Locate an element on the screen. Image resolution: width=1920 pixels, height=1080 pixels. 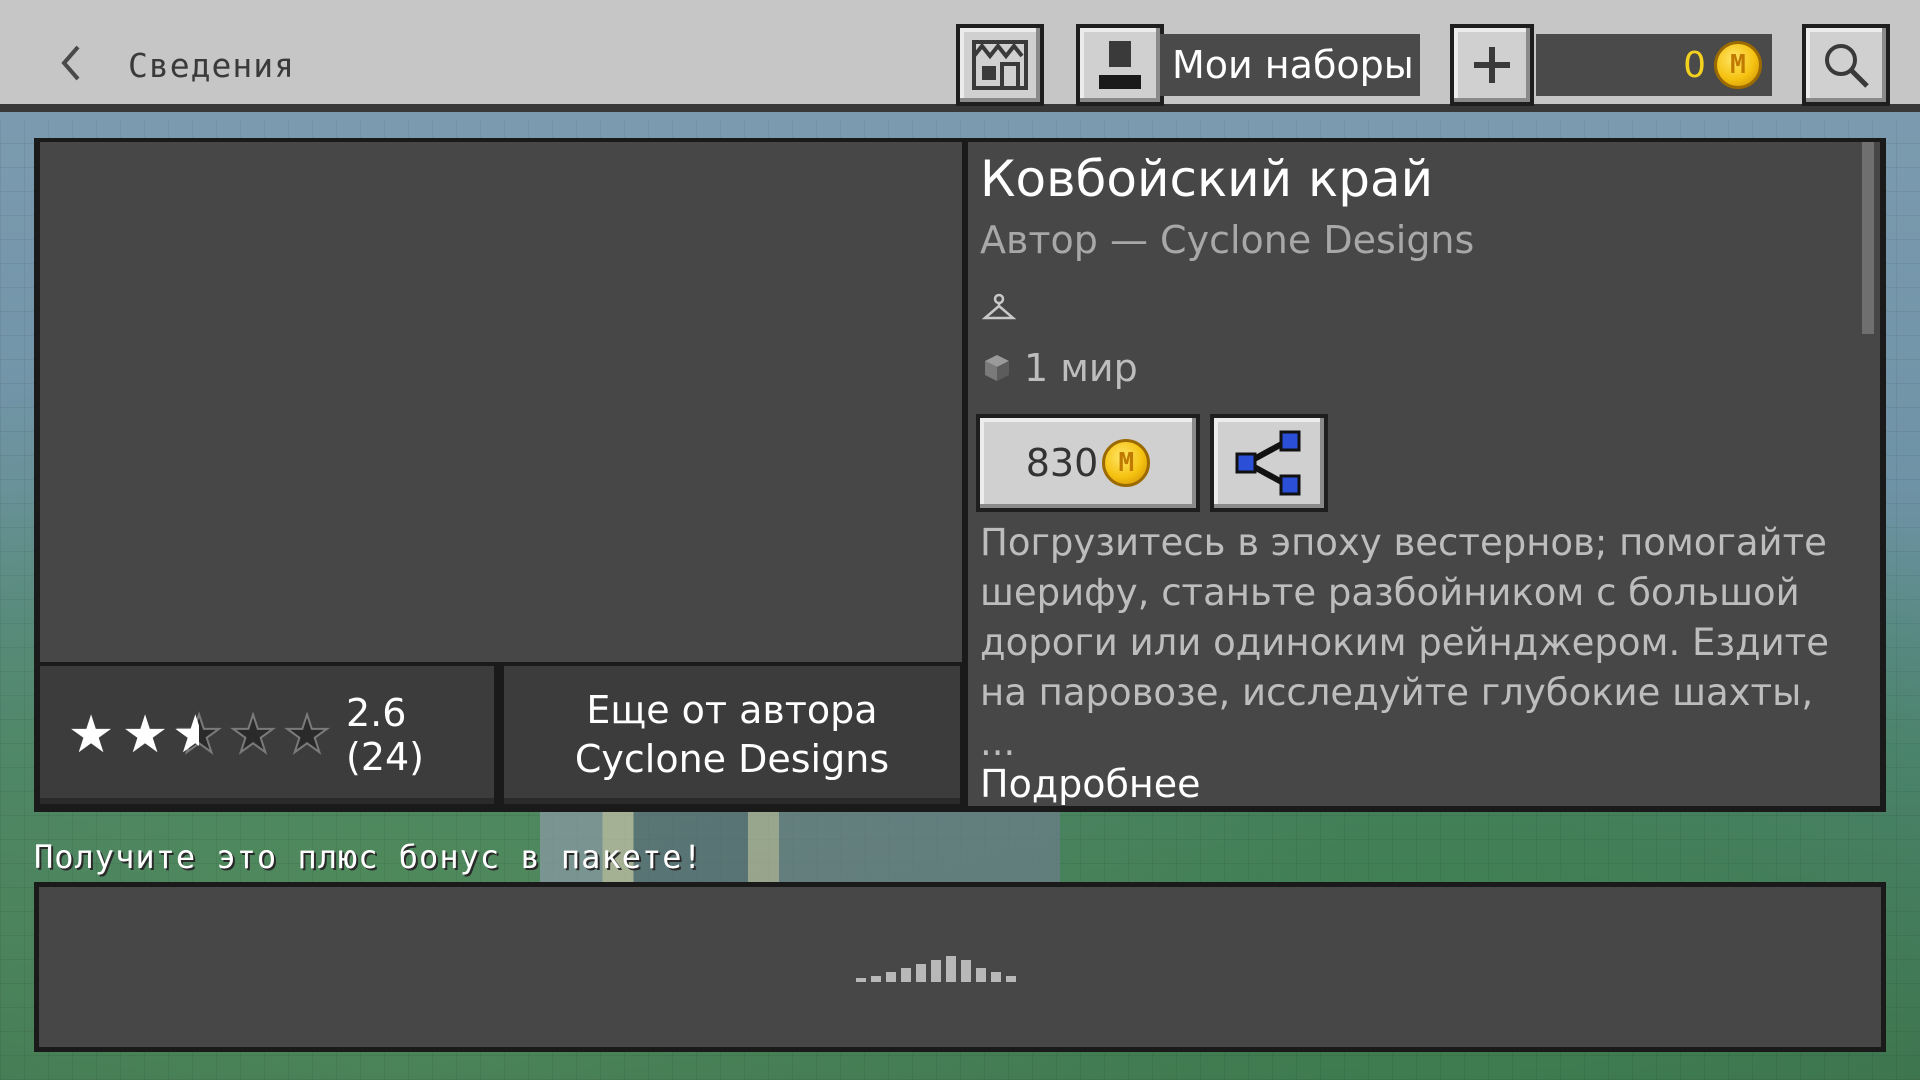
loading-indicator is located at coordinates (936, 967).